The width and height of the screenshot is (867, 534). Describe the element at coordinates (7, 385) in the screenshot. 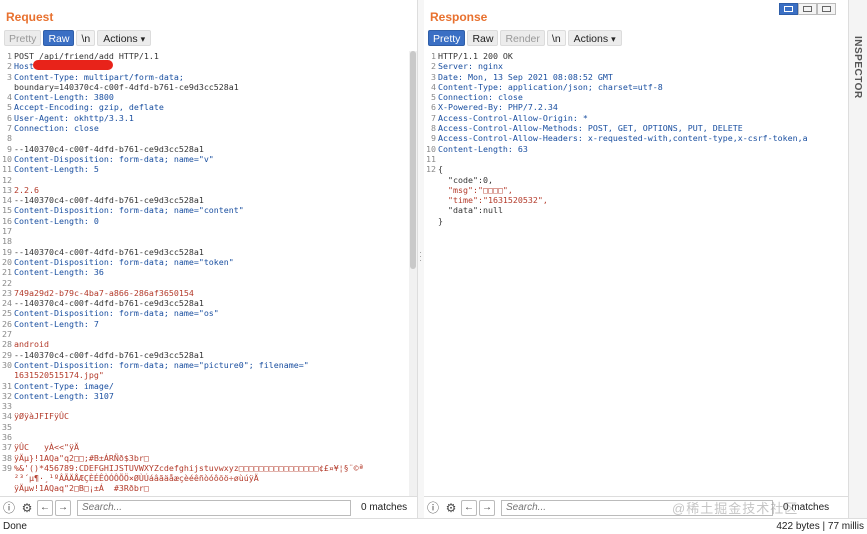

I see `line-number: 31` at that location.